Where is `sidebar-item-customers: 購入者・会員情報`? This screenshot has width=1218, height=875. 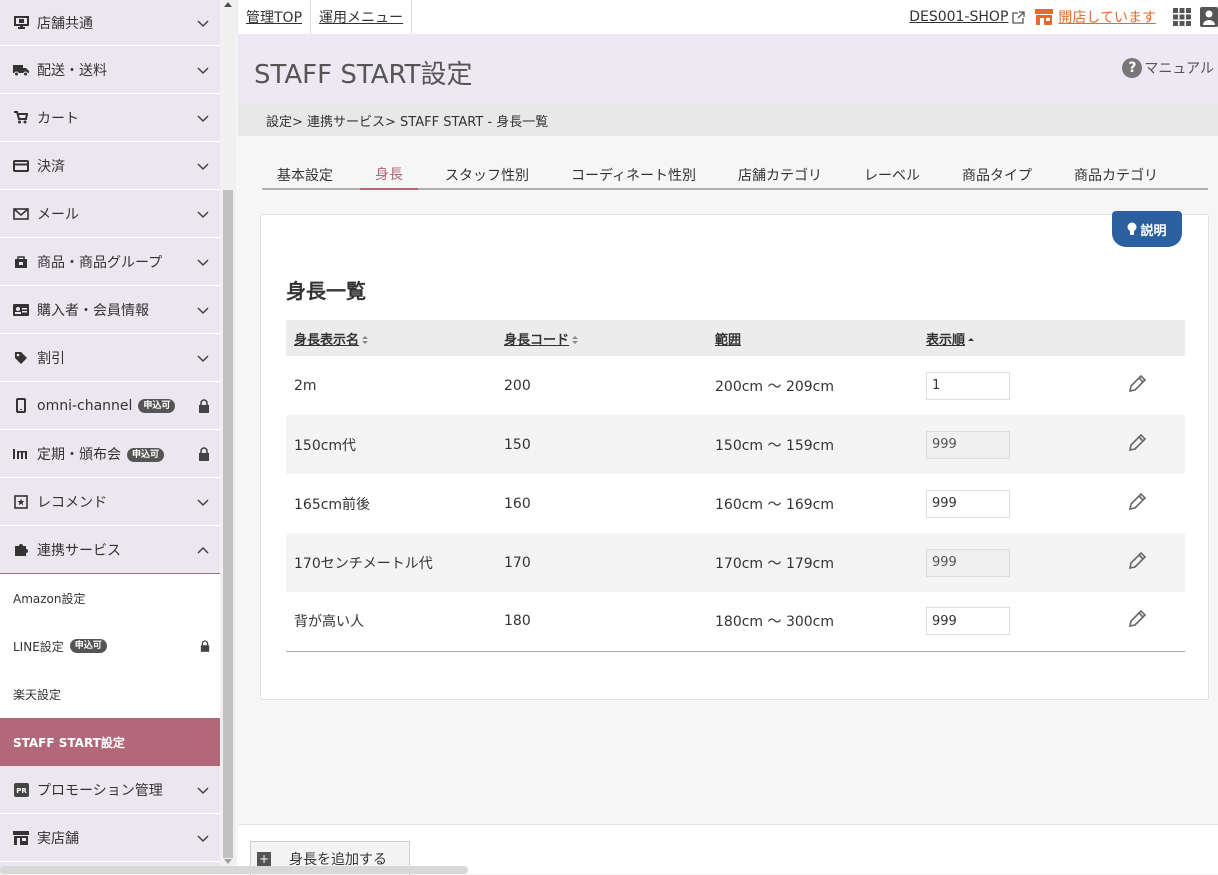
sidebar-item-customers: 購入者・会員情報 is located at coordinates (110, 310).